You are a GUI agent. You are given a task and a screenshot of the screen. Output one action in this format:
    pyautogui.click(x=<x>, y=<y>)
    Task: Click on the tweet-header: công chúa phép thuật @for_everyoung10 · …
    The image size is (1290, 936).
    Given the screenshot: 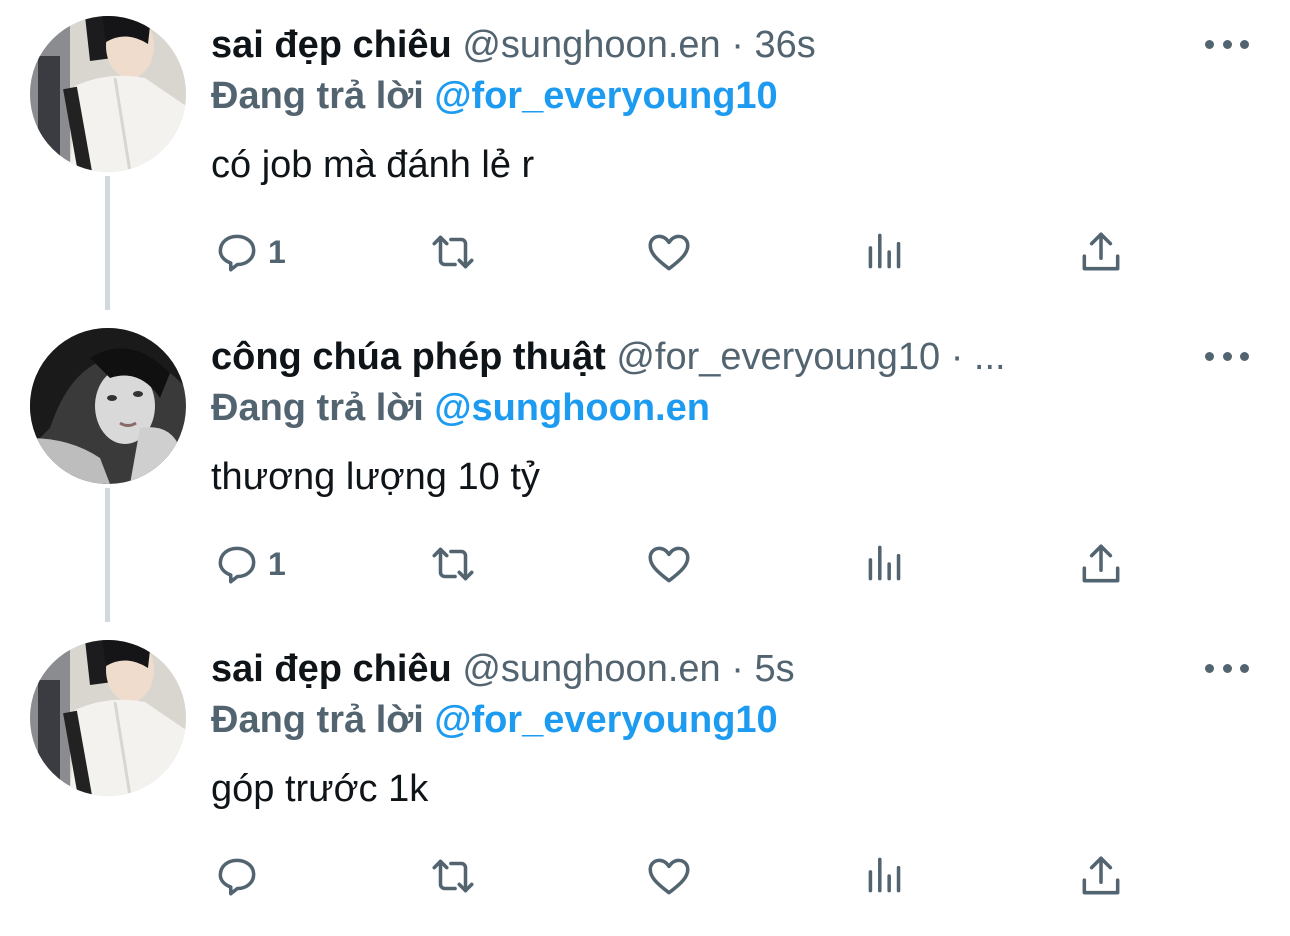 What is the action you would take?
    pyautogui.click(x=688, y=357)
    